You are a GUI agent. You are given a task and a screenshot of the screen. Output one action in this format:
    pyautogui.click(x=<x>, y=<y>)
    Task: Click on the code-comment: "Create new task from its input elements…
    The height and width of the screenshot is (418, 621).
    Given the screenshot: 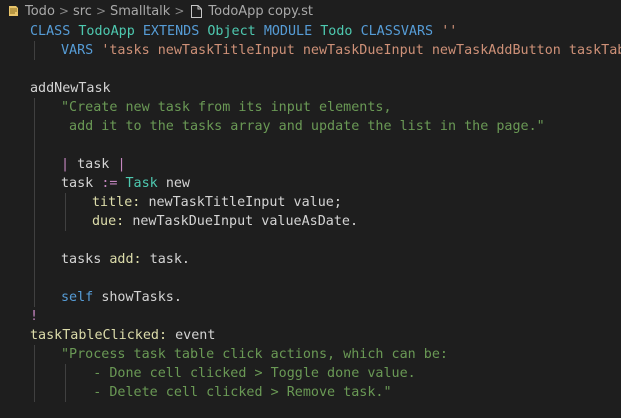 What is the action you would take?
    pyautogui.click(x=226, y=107)
    